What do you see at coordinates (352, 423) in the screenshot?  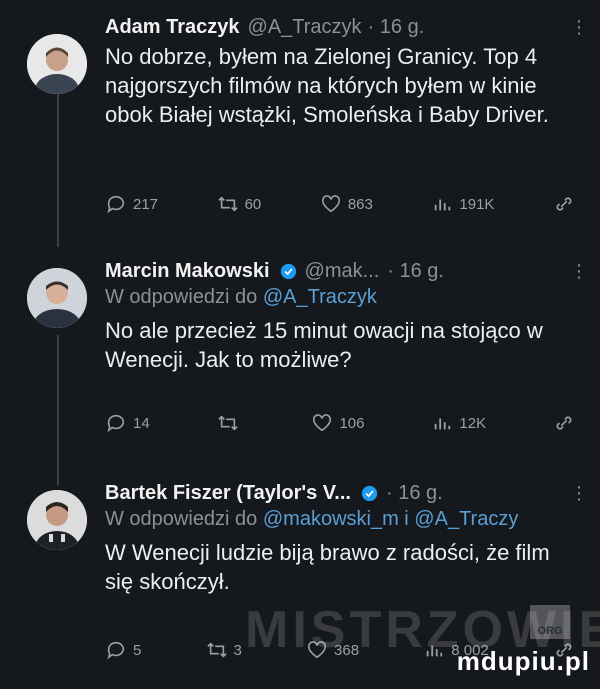 I see `like-count: 106` at bounding box center [352, 423].